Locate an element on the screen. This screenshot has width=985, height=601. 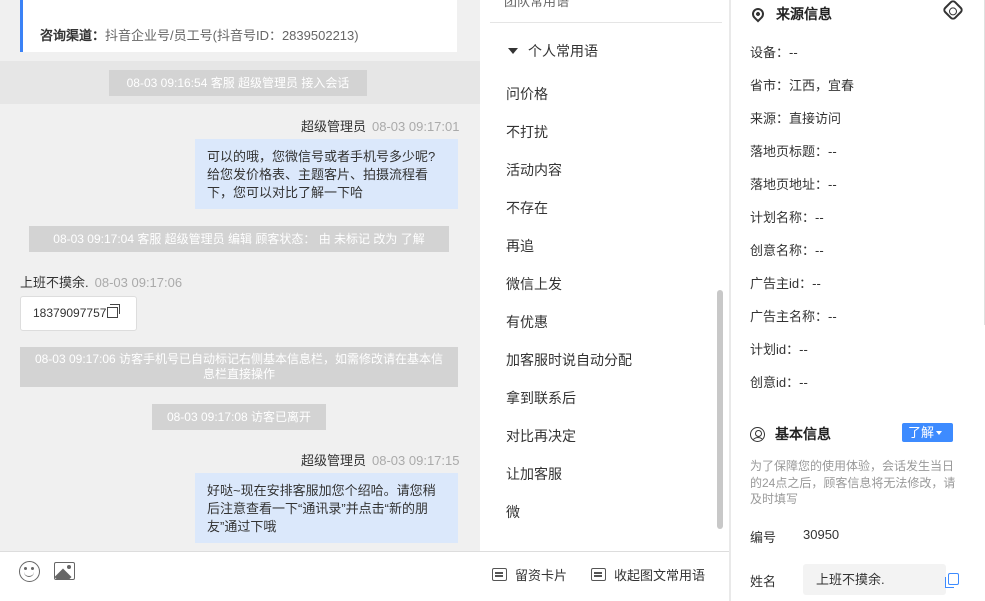
personal-phrases-group: 个人常用语 is located at coordinates (553, 51).